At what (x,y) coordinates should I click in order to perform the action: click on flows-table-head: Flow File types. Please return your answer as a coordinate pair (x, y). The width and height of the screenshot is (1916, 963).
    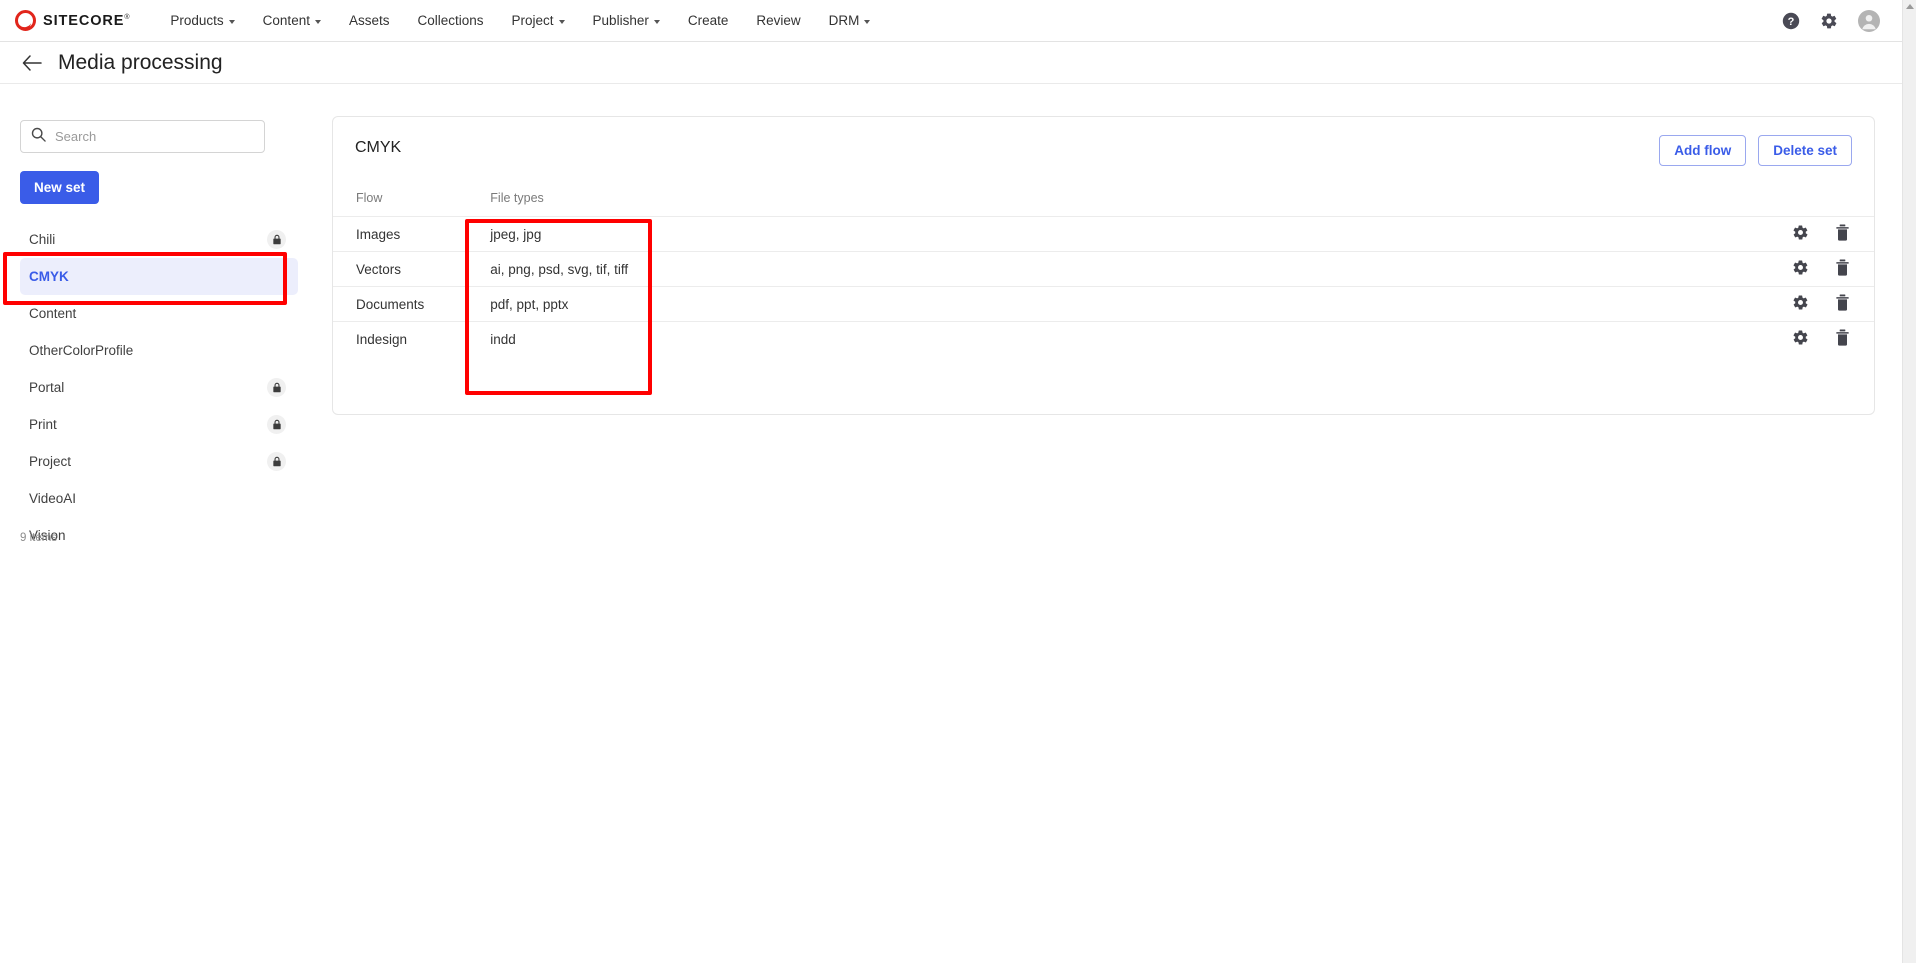
    Looking at the image, I should click on (1103, 204).